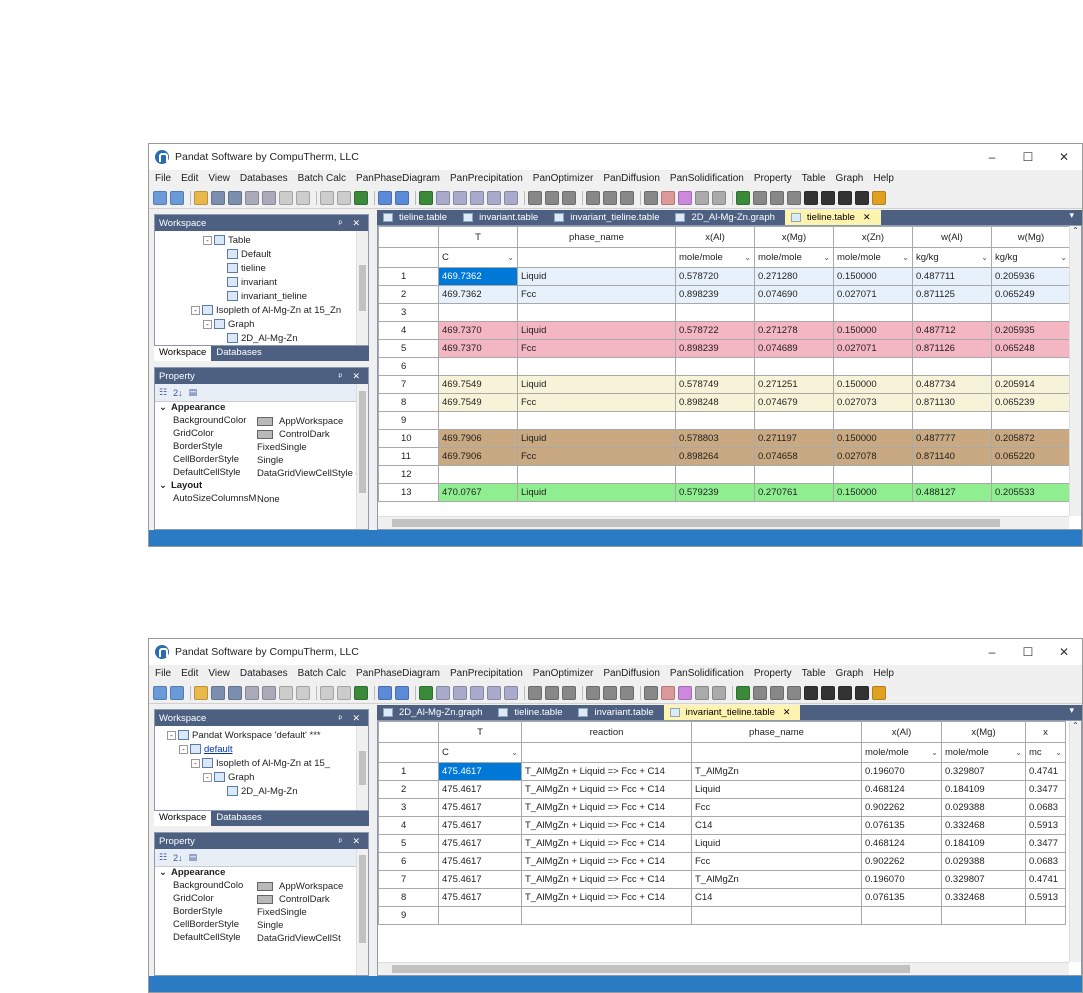 The width and height of the screenshot is (1083, 993). What do you see at coordinates (312, 899) in the screenshot?
I see `property-value-cell: ControlDark` at bounding box center [312, 899].